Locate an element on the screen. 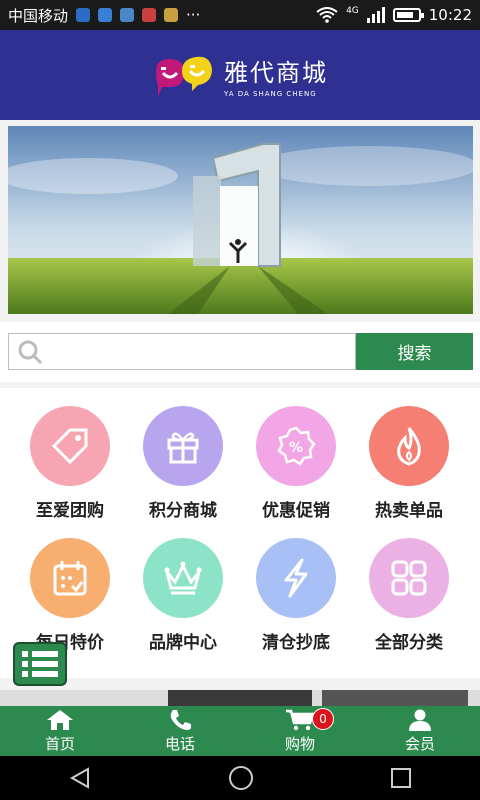  category-circle: % is located at coordinates (296, 446).